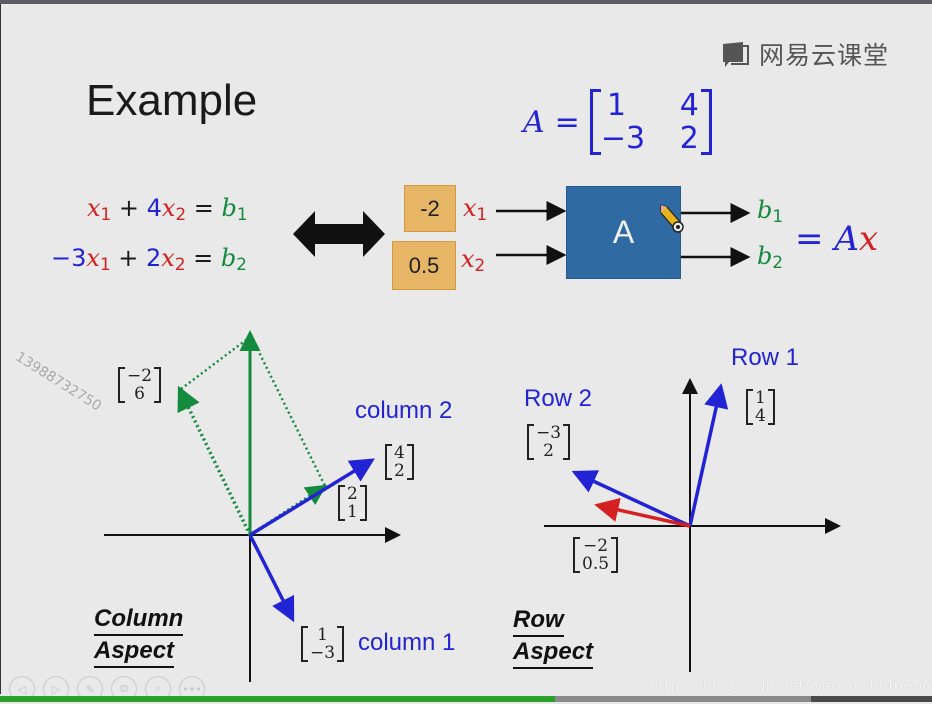  What do you see at coordinates (323, 644) in the screenshot?
I see `vector-label-1-neg3: 1 −3` at bounding box center [323, 644].